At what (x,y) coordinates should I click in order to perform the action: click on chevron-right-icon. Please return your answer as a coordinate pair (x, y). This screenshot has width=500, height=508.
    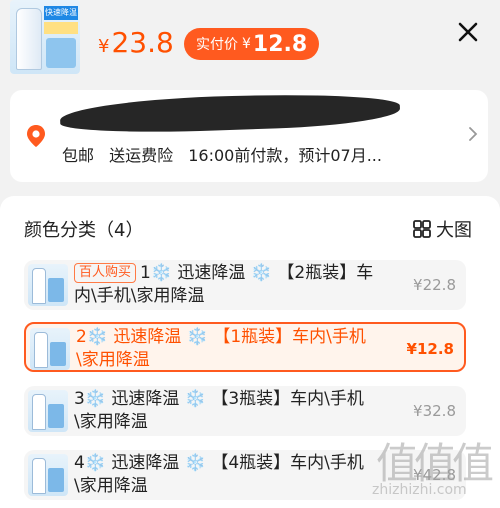
    Looking at the image, I should click on (473, 134).